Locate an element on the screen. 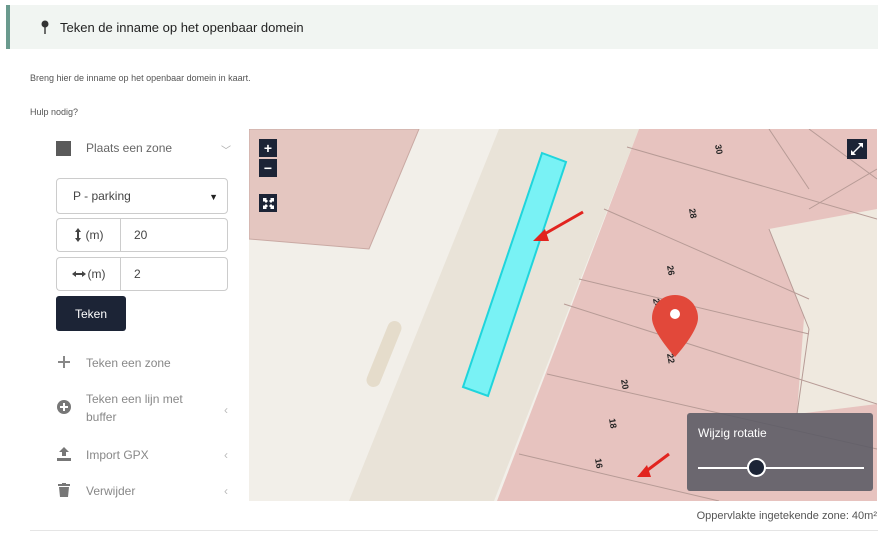 The height and width of the screenshot is (534, 891). house-number: 26 is located at coordinates (671, 271).